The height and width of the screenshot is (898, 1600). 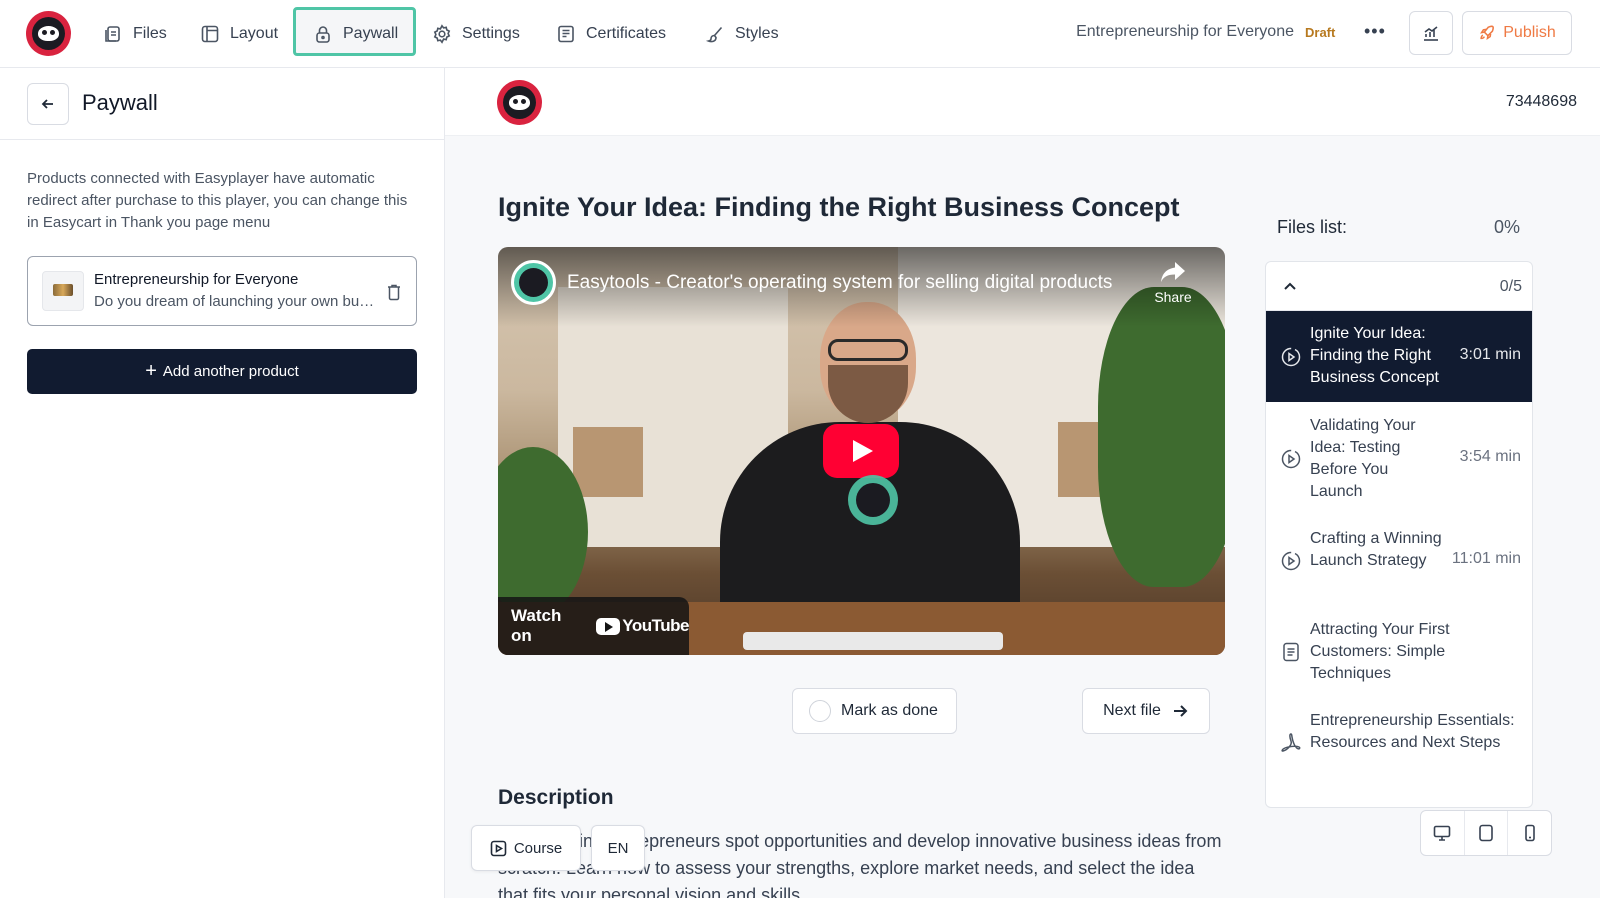 I want to click on mark-as-done-button: Mark as done, so click(x=874, y=711).